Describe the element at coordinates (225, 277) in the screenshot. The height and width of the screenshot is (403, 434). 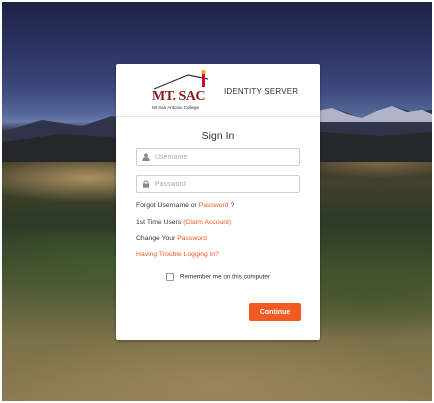
I see `remember-me-label: Remember me on this computer` at that location.